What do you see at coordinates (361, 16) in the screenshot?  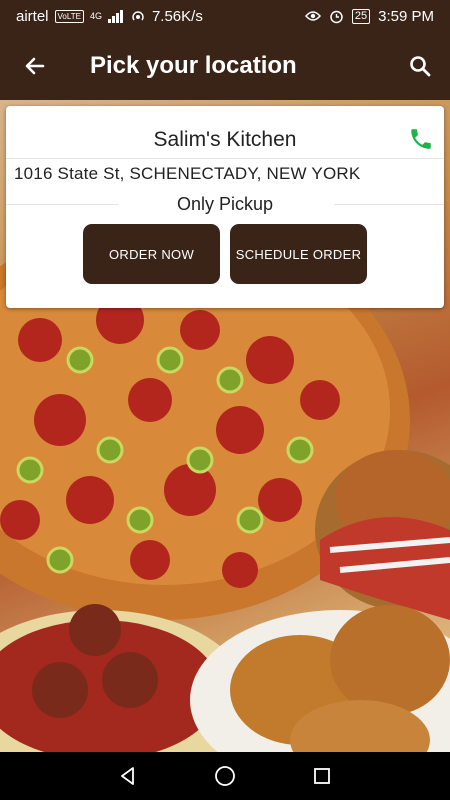 I see `battery-level: 25` at bounding box center [361, 16].